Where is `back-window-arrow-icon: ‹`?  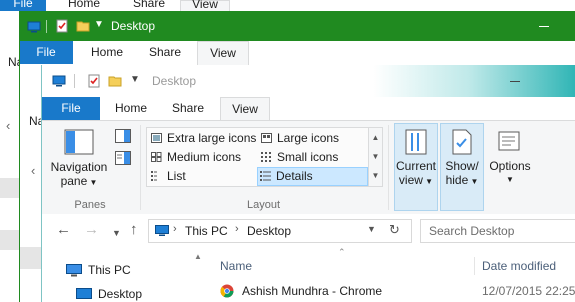 back-window-arrow-icon: ‹ is located at coordinates (8, 125).